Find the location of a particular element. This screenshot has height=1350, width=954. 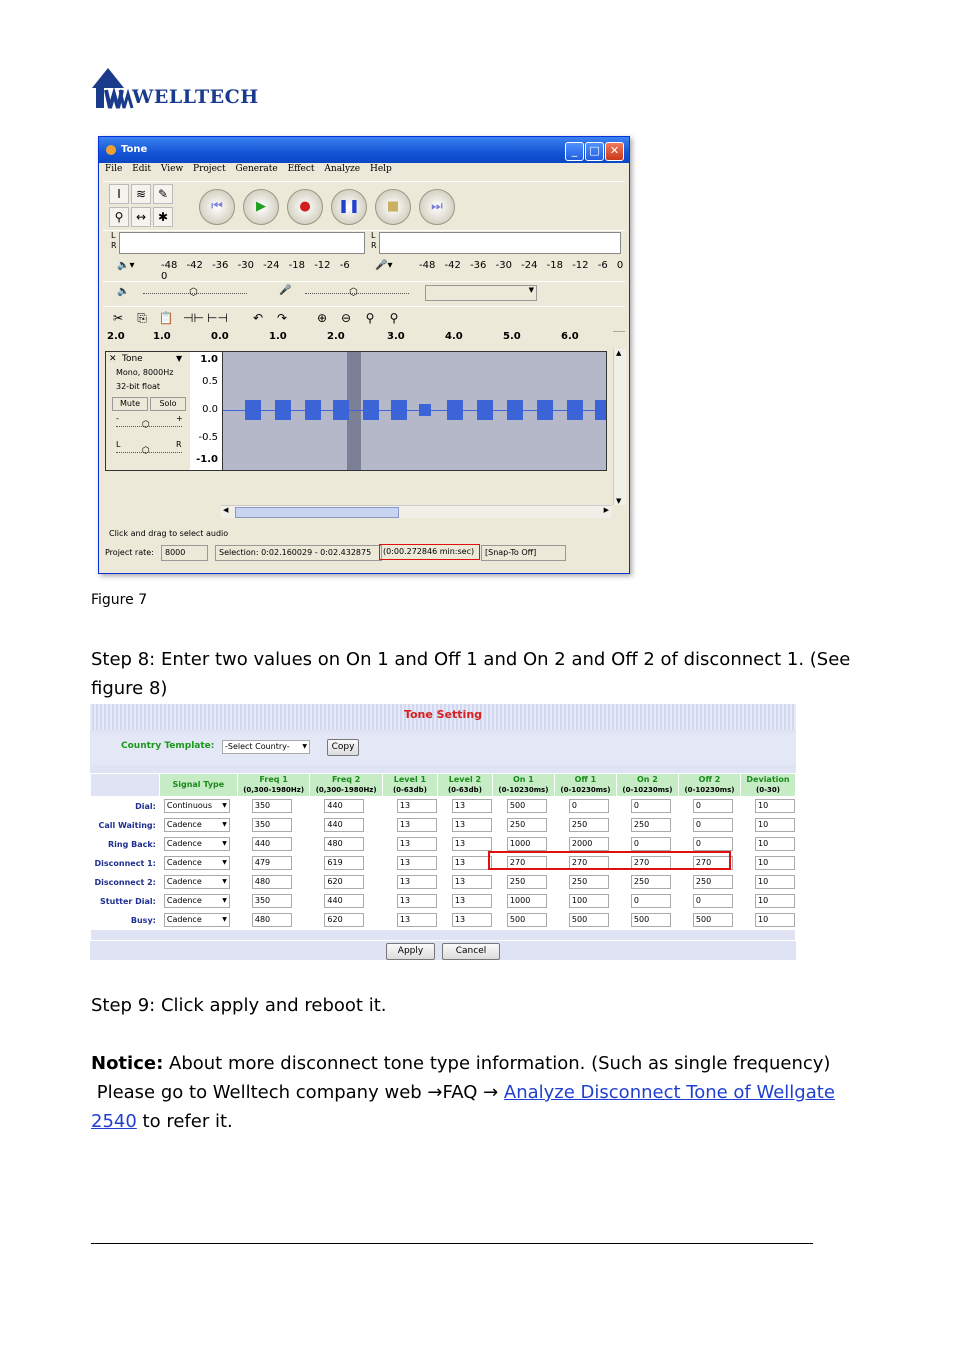

skip-start-icon: ⏮ is located at coordinates (217, 207).